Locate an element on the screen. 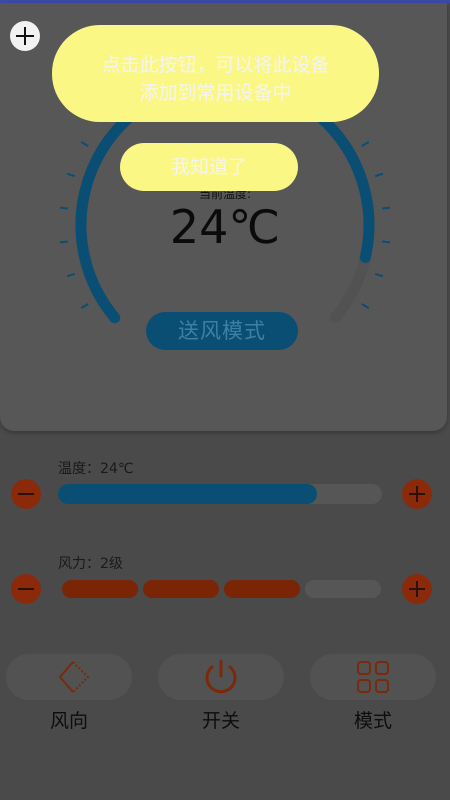  temp-increase-button is located at coordinates (417, 494).